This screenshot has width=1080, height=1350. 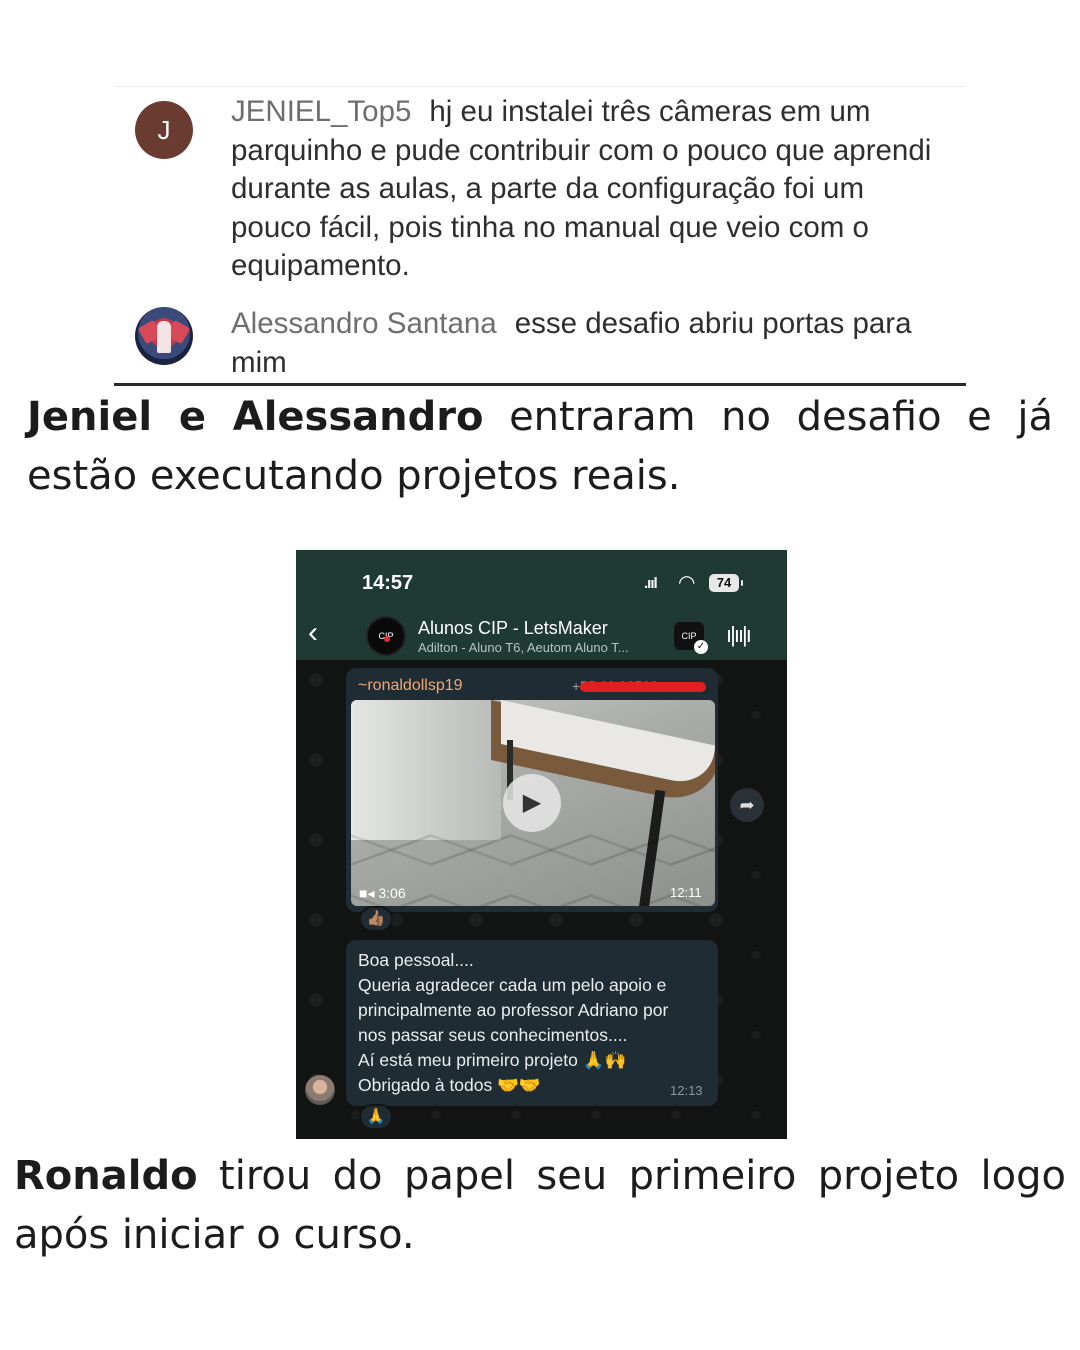 I want to click on reaction-badge: 👍🏽, so click(x=376, y=919).